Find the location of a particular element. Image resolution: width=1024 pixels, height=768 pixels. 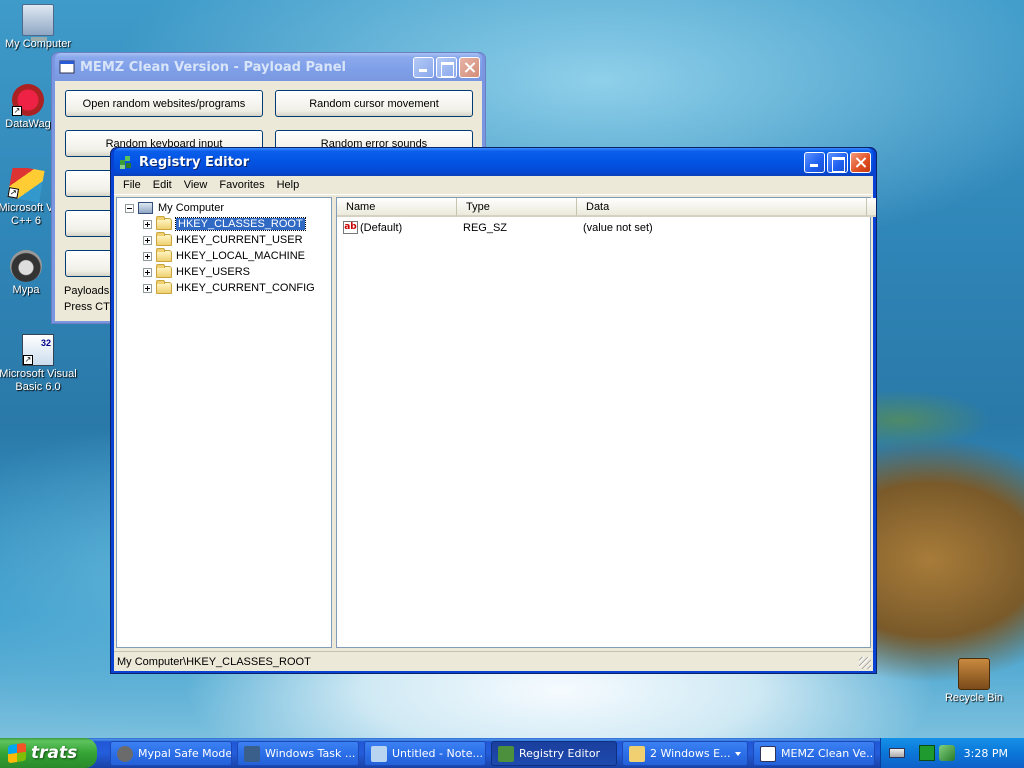

start-button: trats is located at coordinates (48, 753).